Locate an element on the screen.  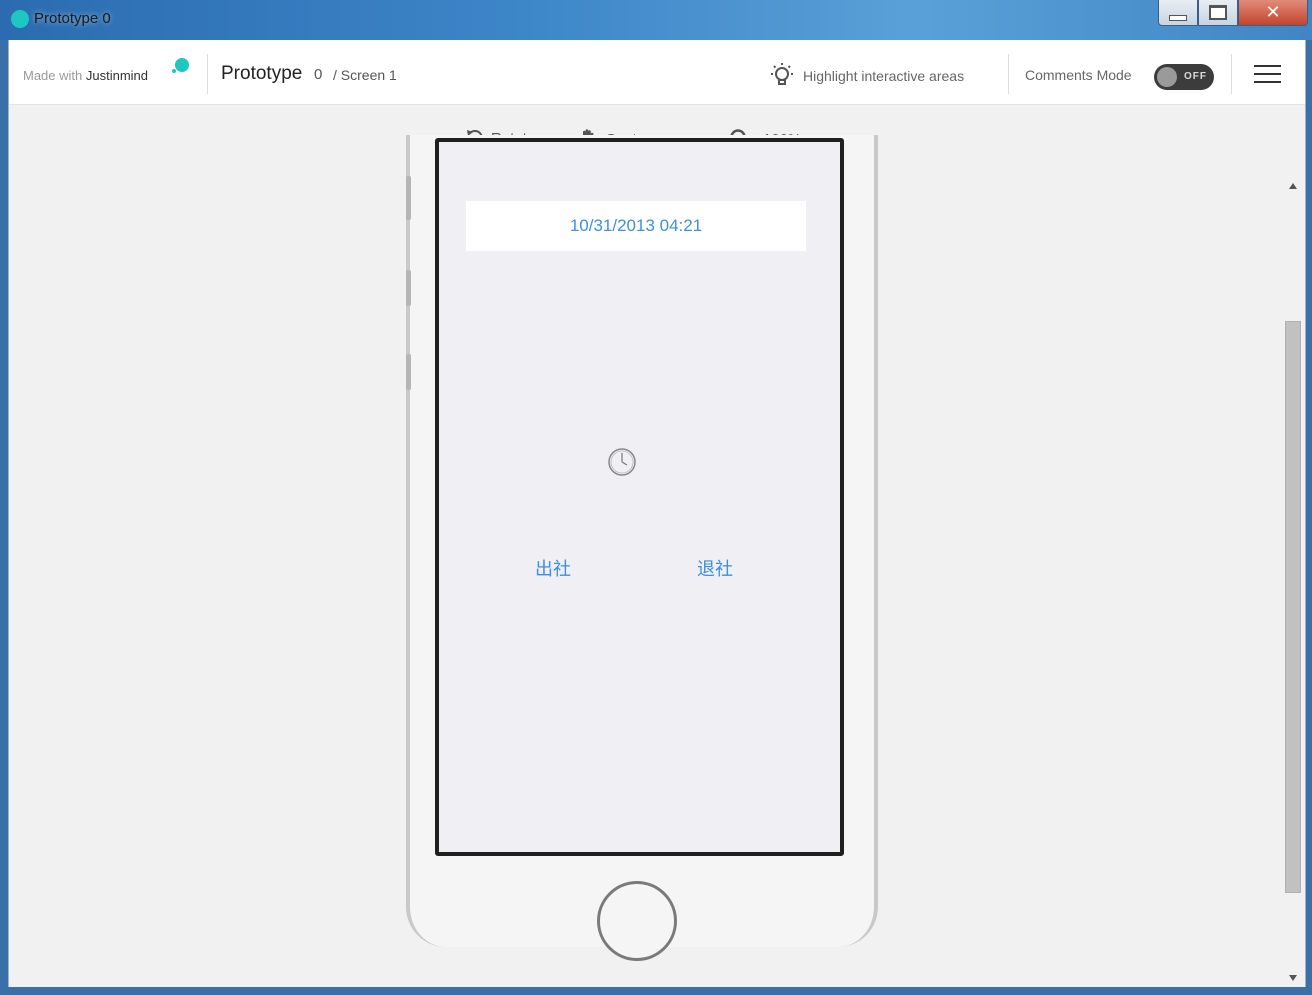
scroll-down-icon is located at coordinates (1293, 978).